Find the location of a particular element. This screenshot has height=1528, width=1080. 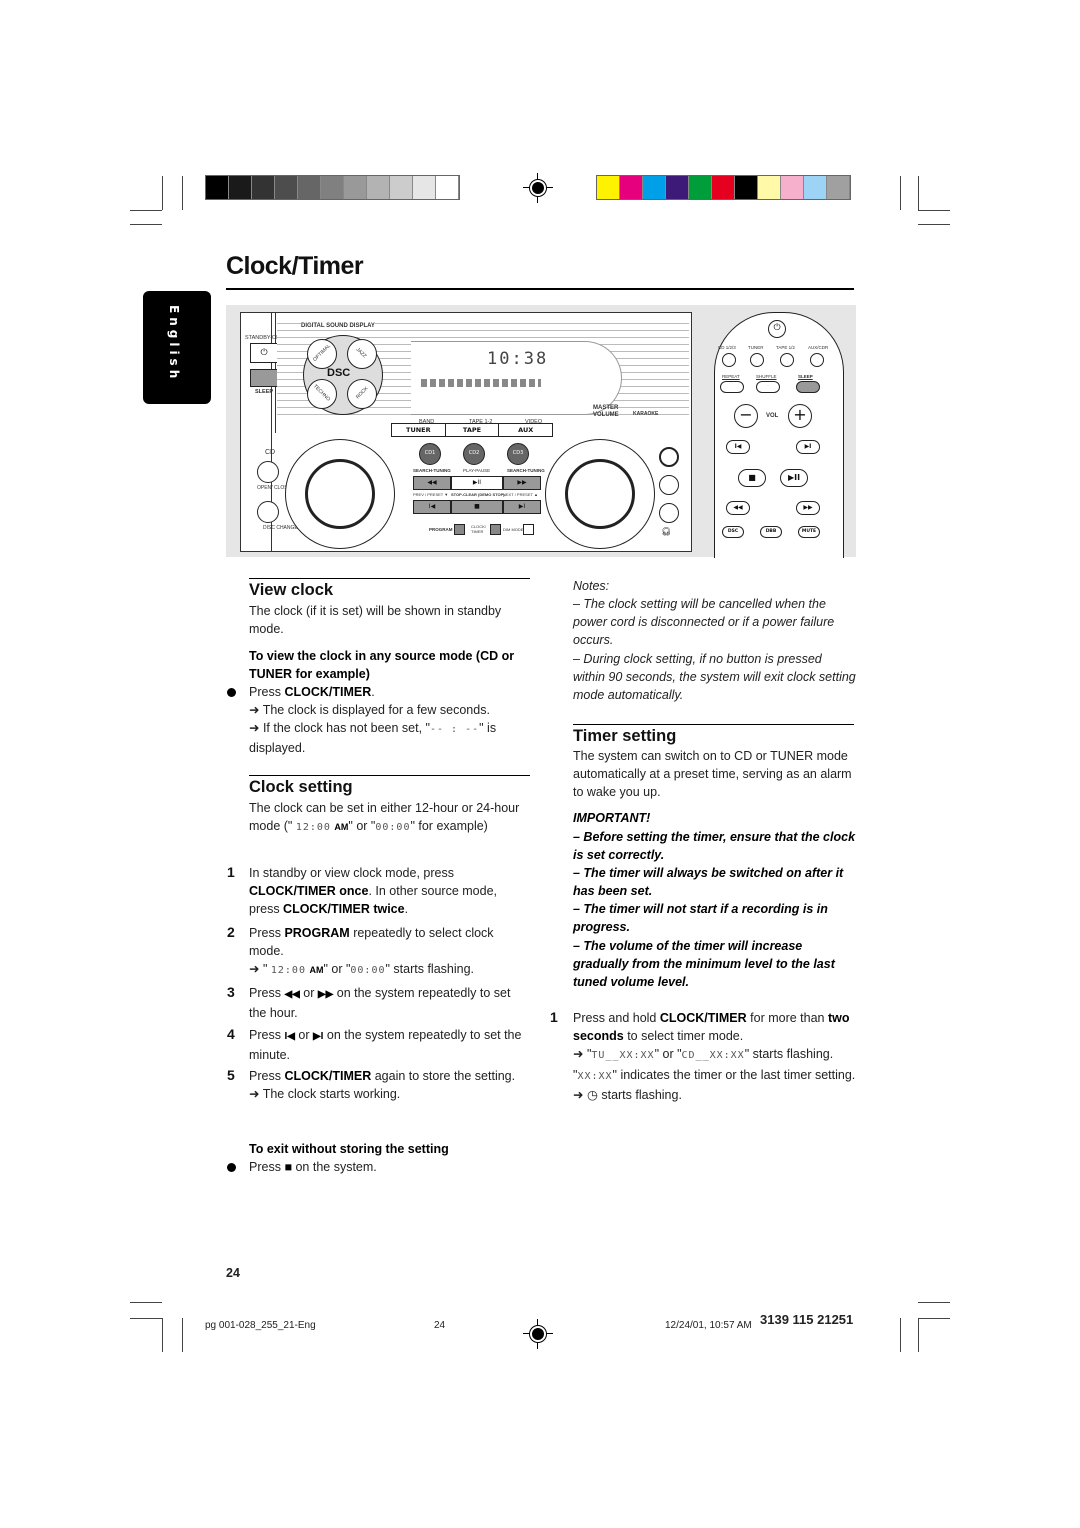

cd2-button: CD2 is located at coordinates (474, 454).